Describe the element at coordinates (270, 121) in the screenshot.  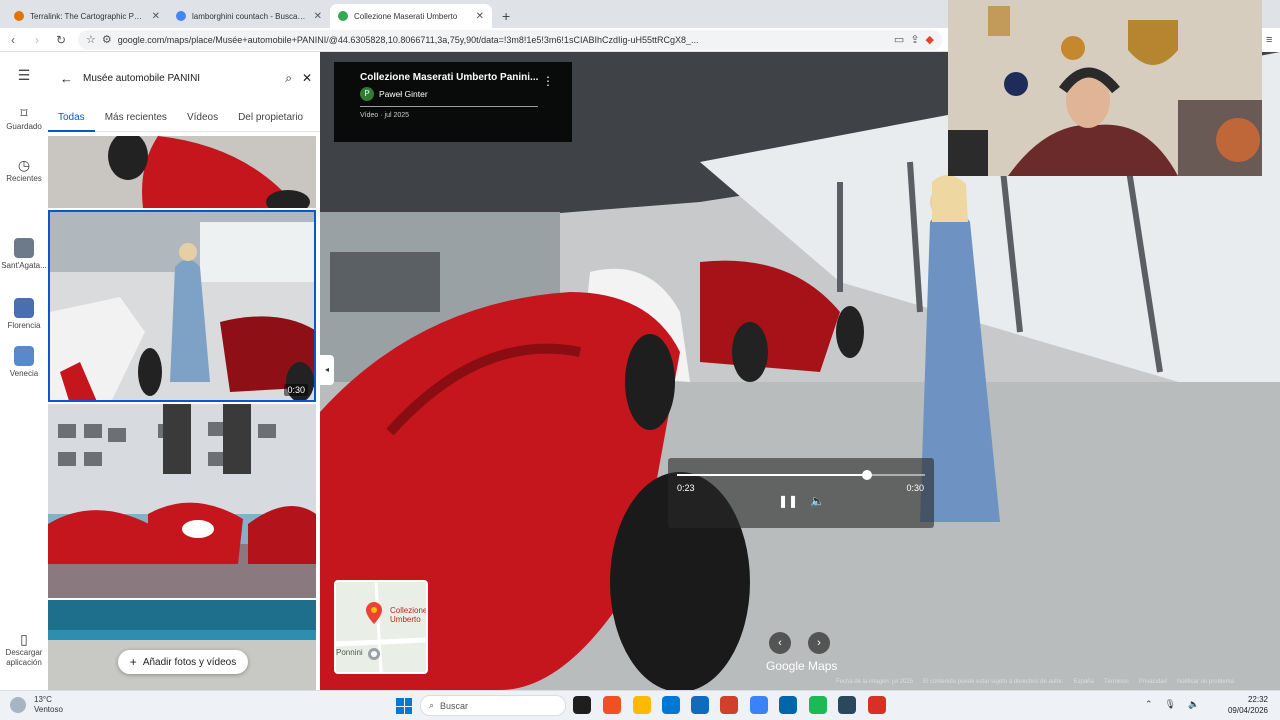
I see `tab-owner: Del propietario` at that location.